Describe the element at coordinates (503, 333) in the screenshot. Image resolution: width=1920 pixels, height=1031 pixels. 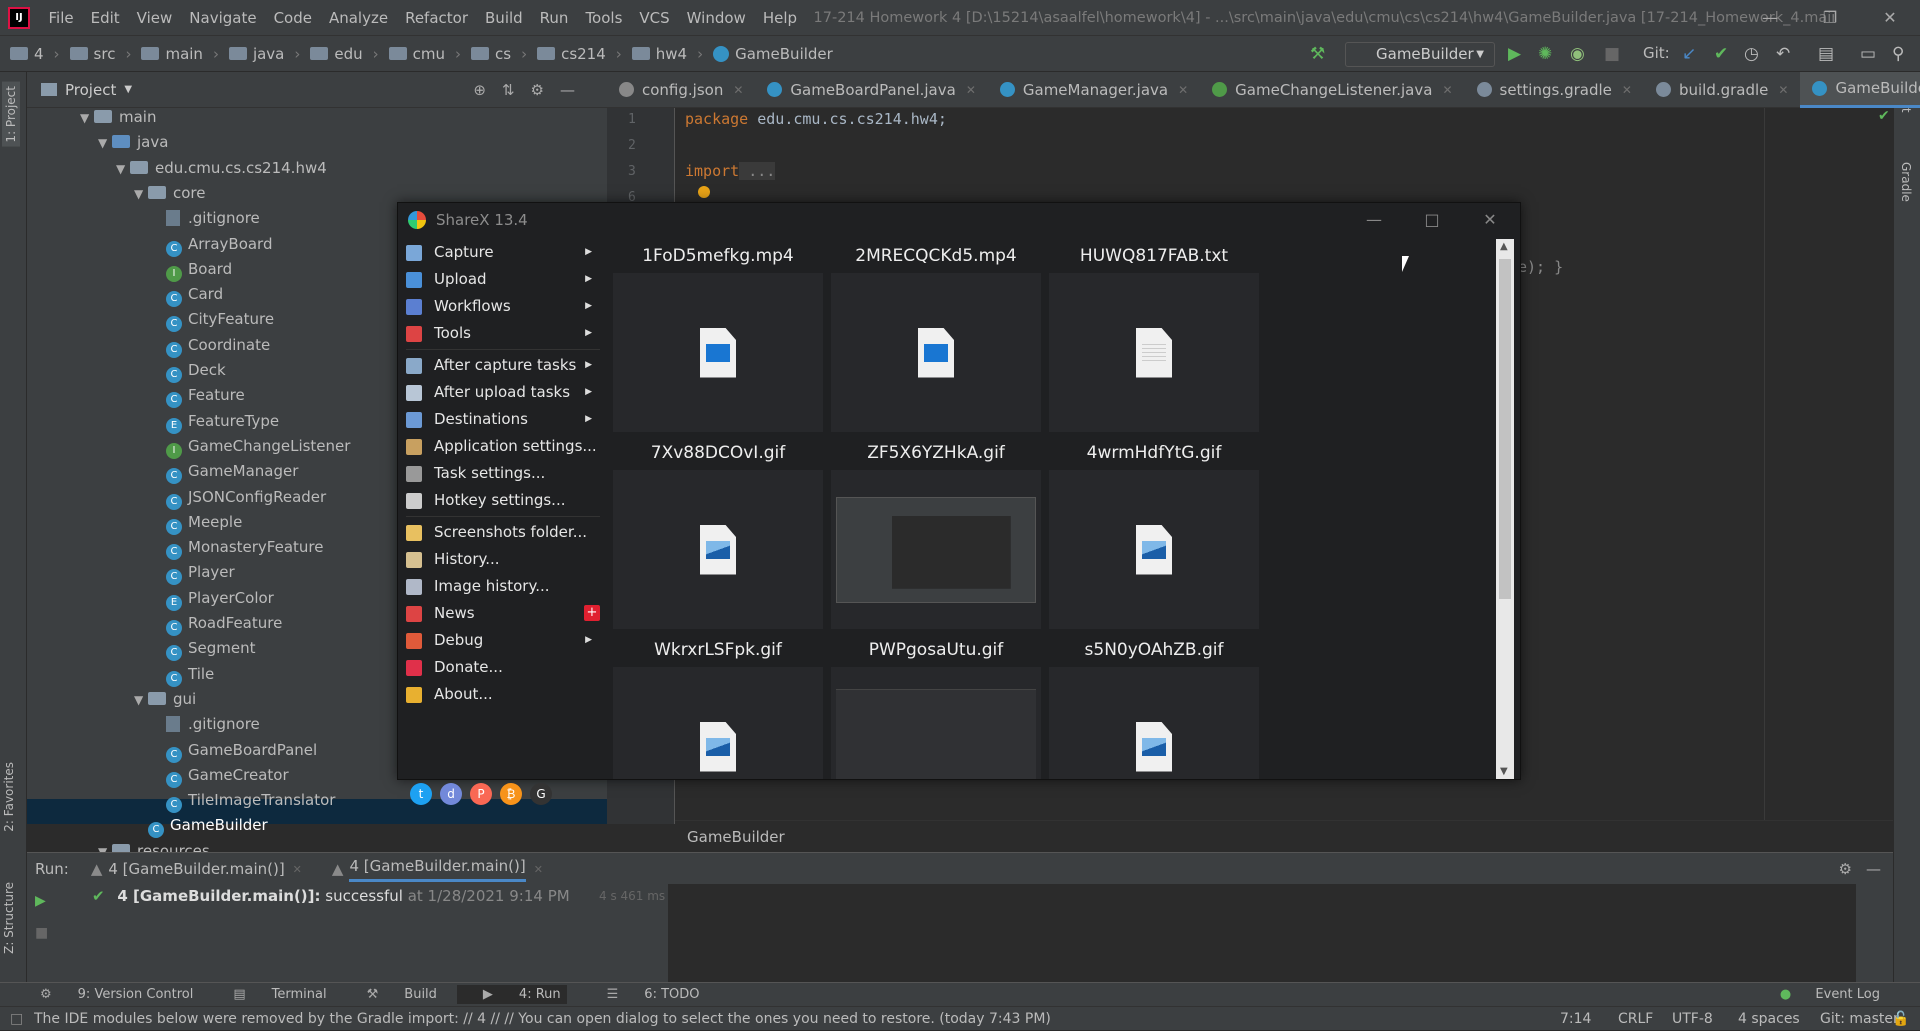
I see `sharex-menu-tools: Tools ▶` at that location.